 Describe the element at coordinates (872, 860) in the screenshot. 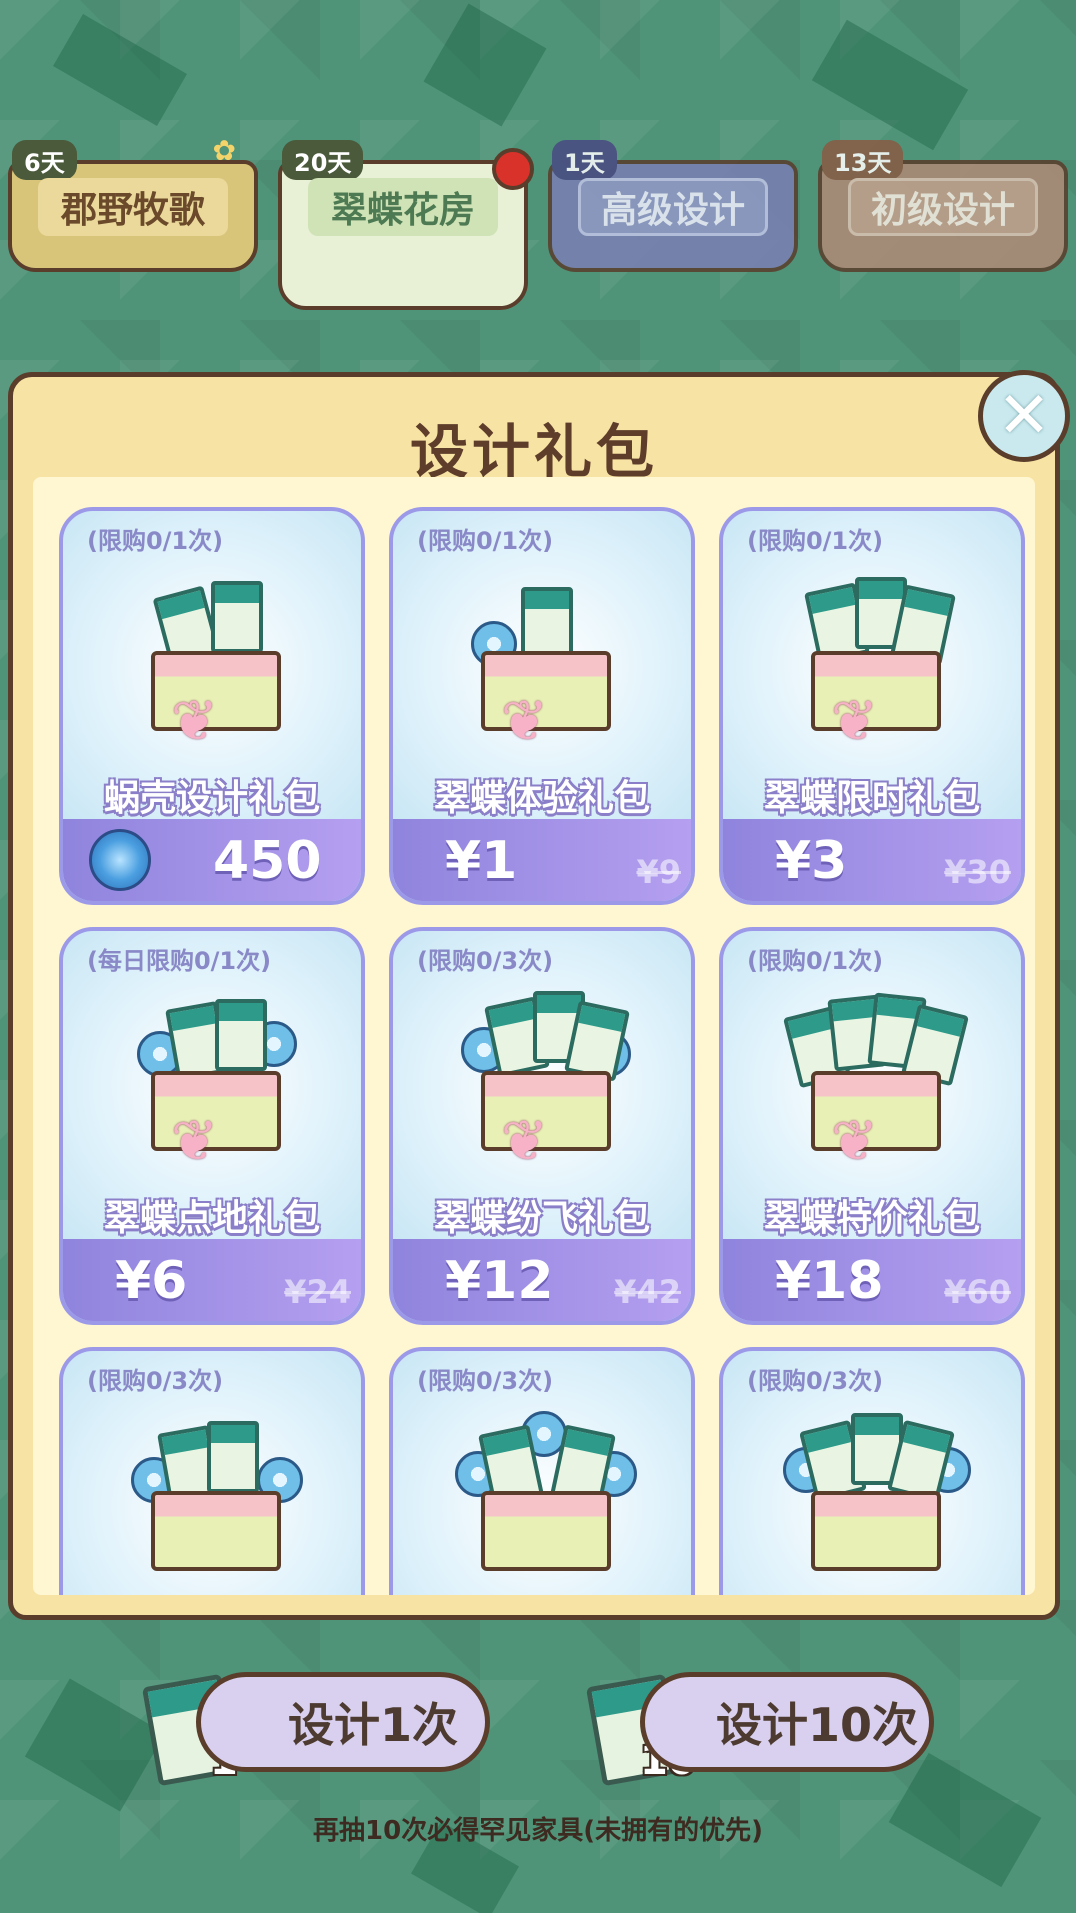

I see `price-bar: ¥3 ¥30` at that location.